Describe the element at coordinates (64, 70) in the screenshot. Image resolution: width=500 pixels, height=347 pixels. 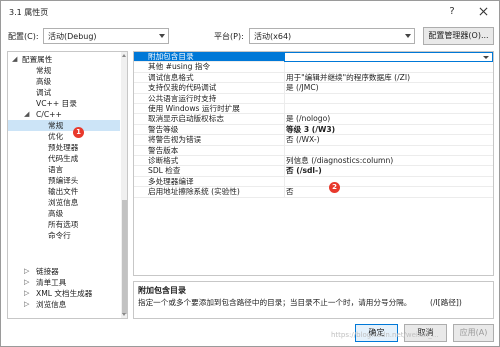
I see `tree-item-general: 常规` at that location.